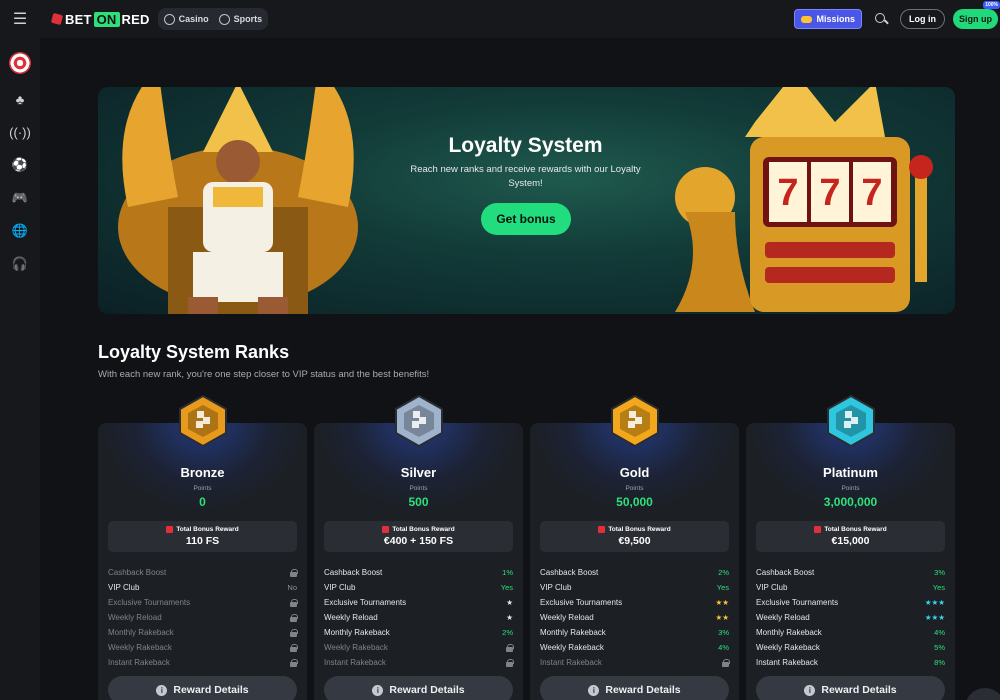 The height and width of the screenshot is (700, 1000). What do you see at coordinates (248, 19) in the screenshot?
I see `sports-tab-label: Sports` at bounding box center [248, 19].